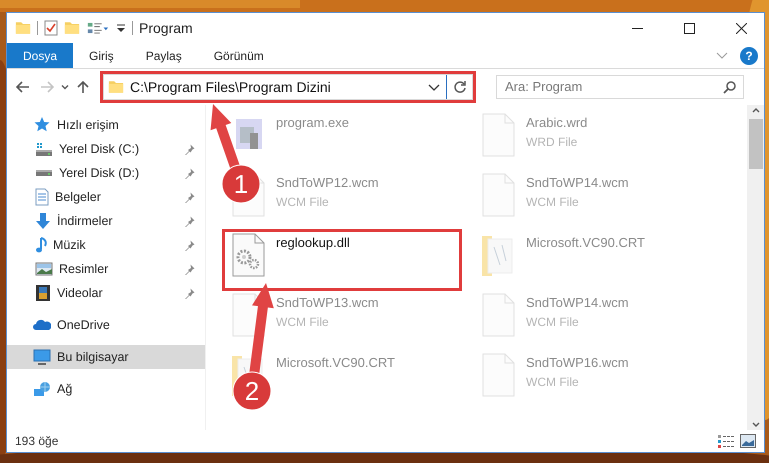  I want to click on checklist-icon, so click(51, 28).